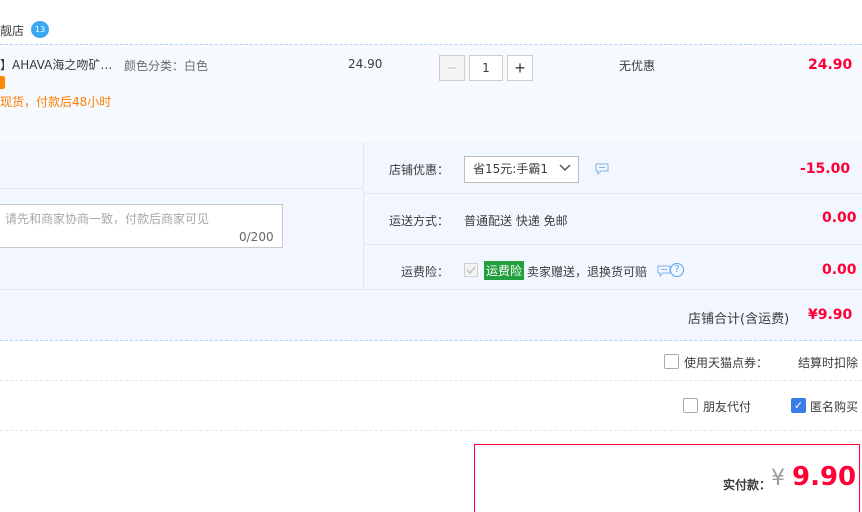  What do you see at coordinates (637, 66) in the screenshot?
I see `item-discount: 无优惠` at bounding box center [637, 66].